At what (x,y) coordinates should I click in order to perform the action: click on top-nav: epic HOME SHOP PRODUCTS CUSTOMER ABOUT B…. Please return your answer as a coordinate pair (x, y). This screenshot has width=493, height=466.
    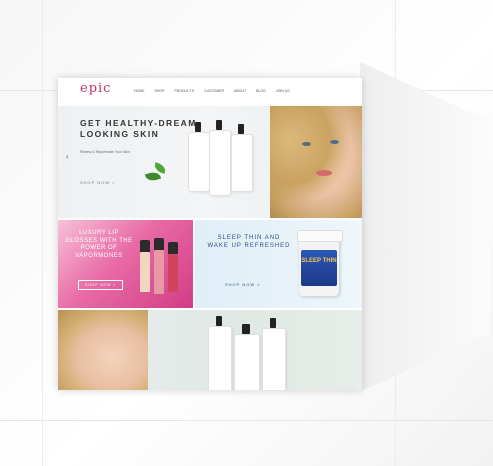
    Looking at the image, I should click on (210, 92).